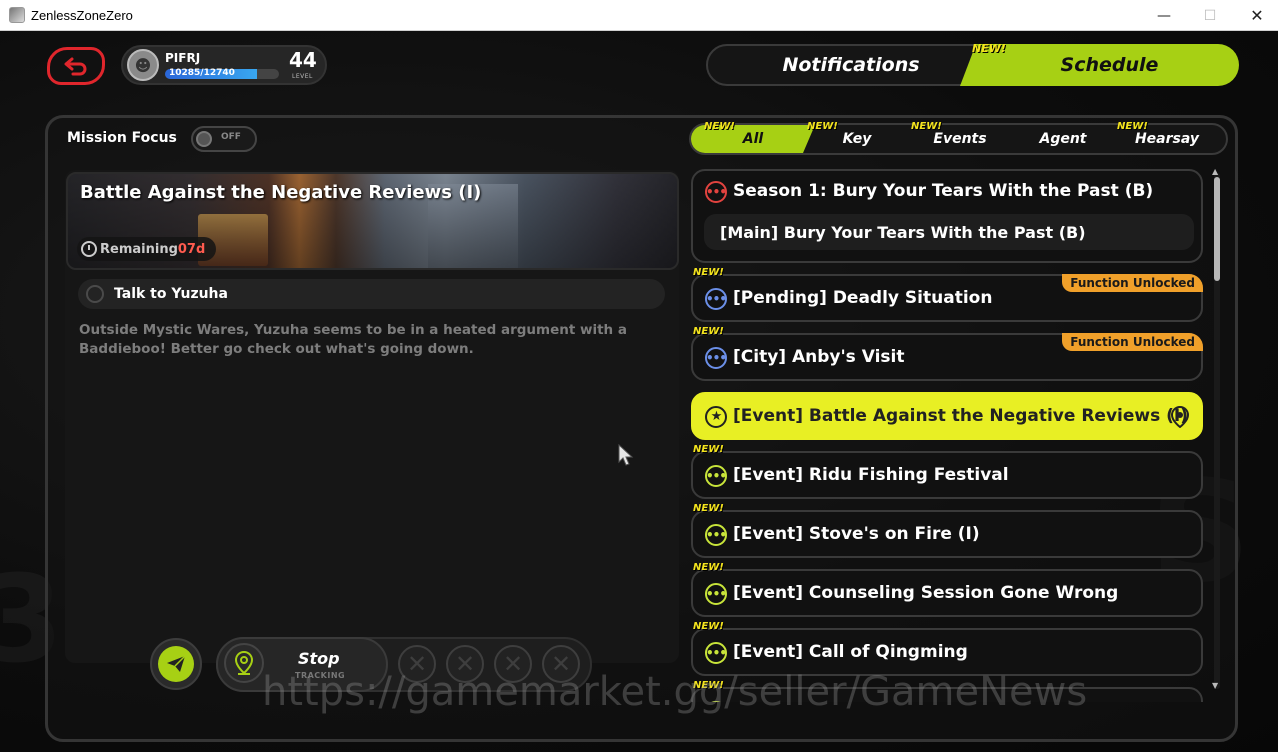  Describe the element at coordinates (716, 417) in the screenshot. I see `star-icon: ★` at that location.